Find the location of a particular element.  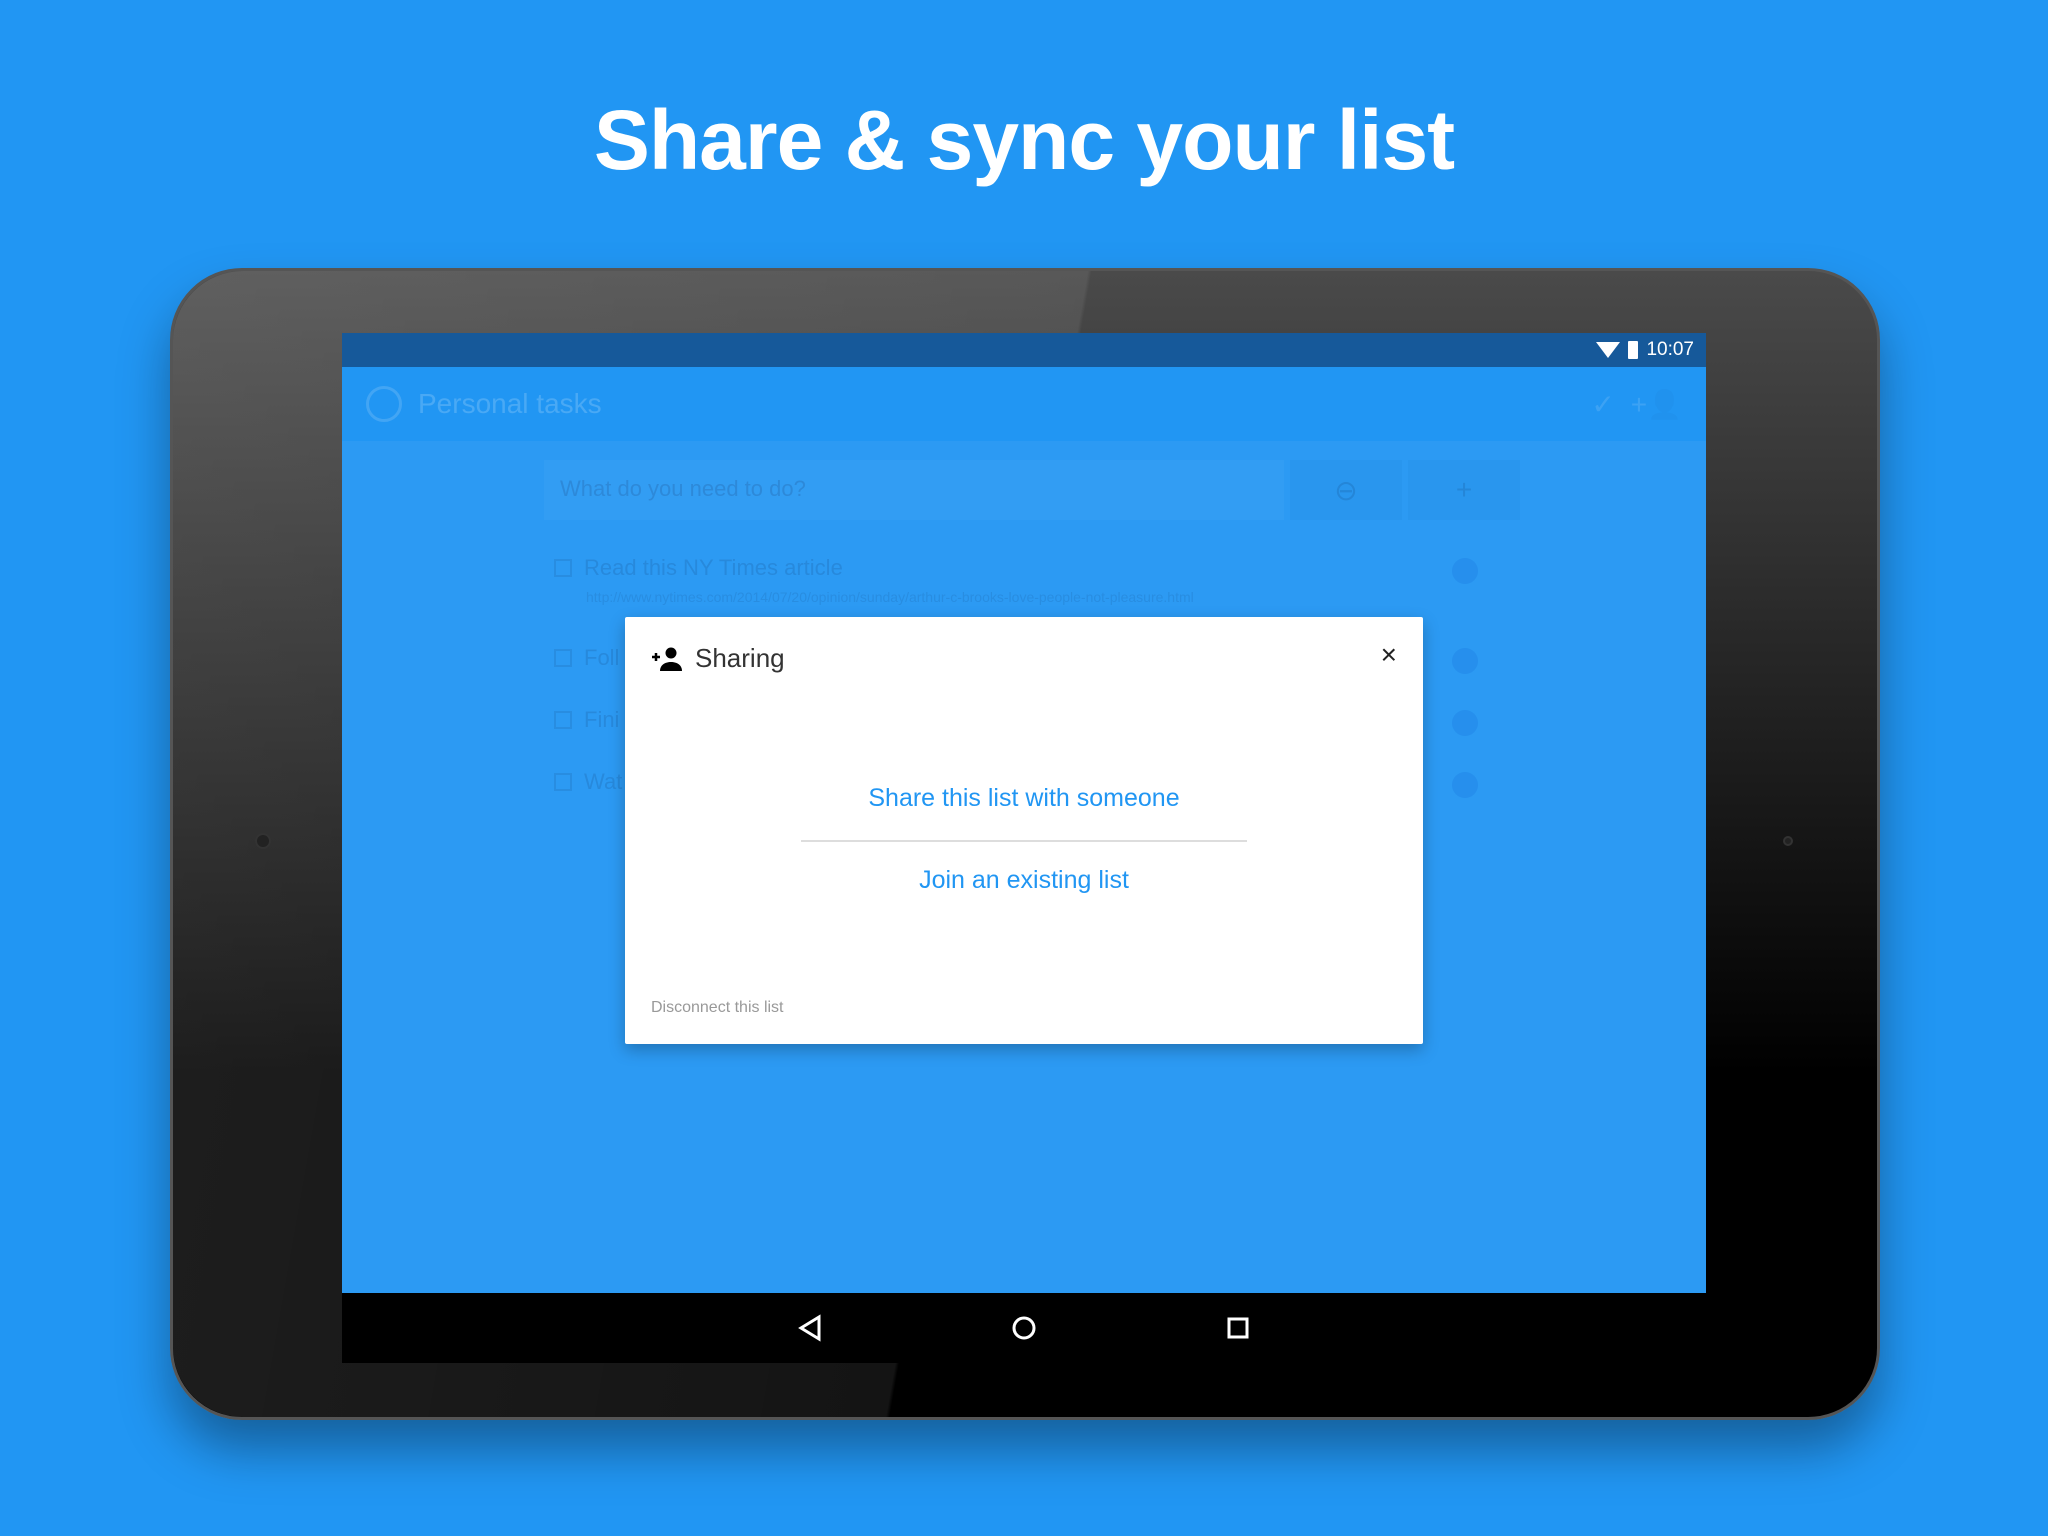

done-all-icon: ✓ is located at coordinates (1602, 404).